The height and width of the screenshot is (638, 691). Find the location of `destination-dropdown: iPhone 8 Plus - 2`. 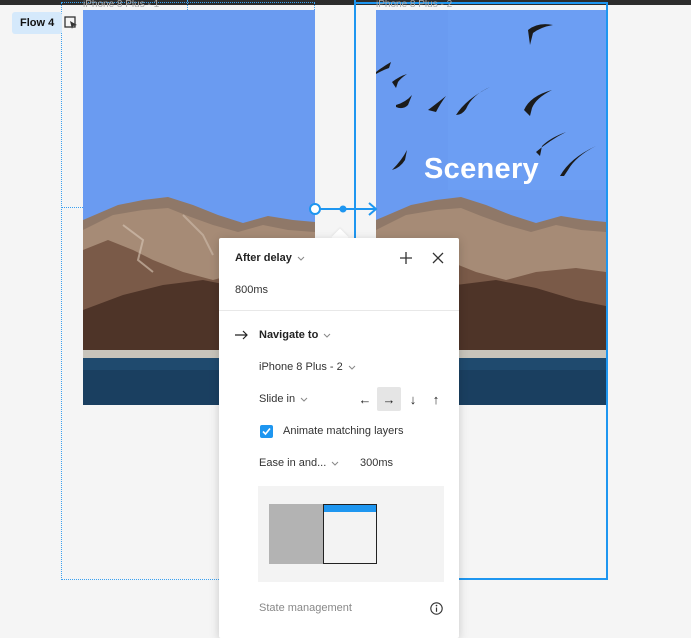

destination-dropdown: iPhone 8 Plus - 2 is located at coordinates (307, 367).